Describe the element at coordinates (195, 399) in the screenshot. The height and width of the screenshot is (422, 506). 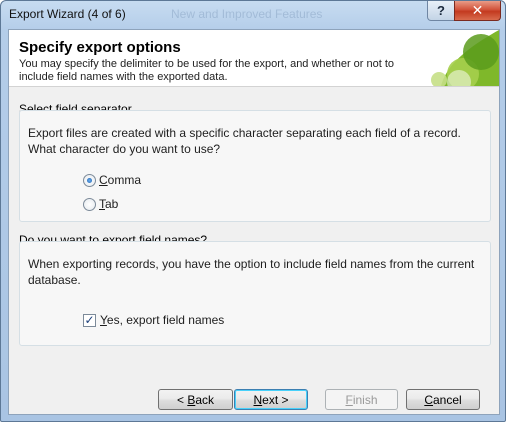
I see `back-button: < Back` at that location.